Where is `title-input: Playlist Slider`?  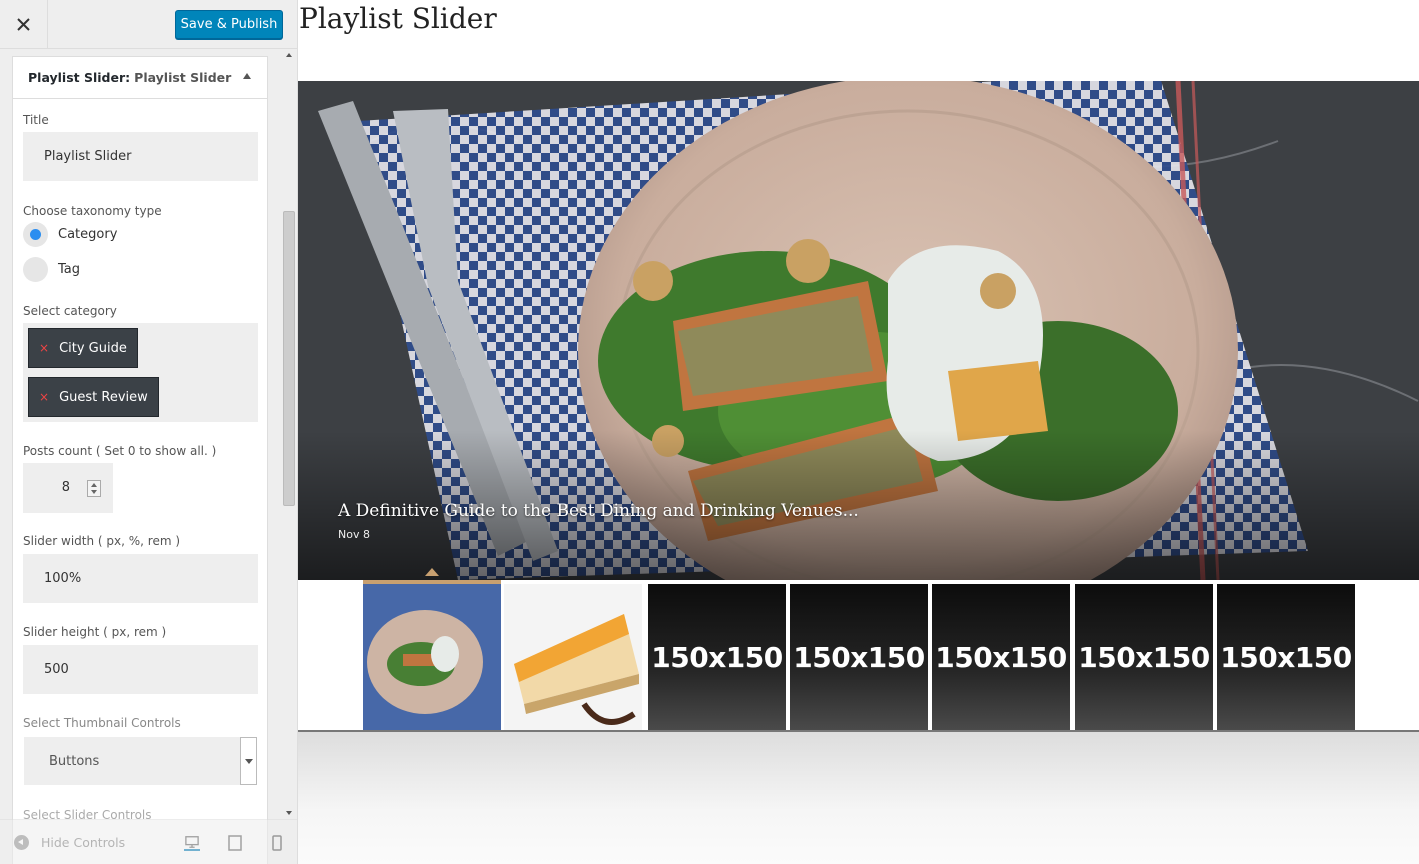 title-input: Playlist Slider is located at coordinates (140, 156).